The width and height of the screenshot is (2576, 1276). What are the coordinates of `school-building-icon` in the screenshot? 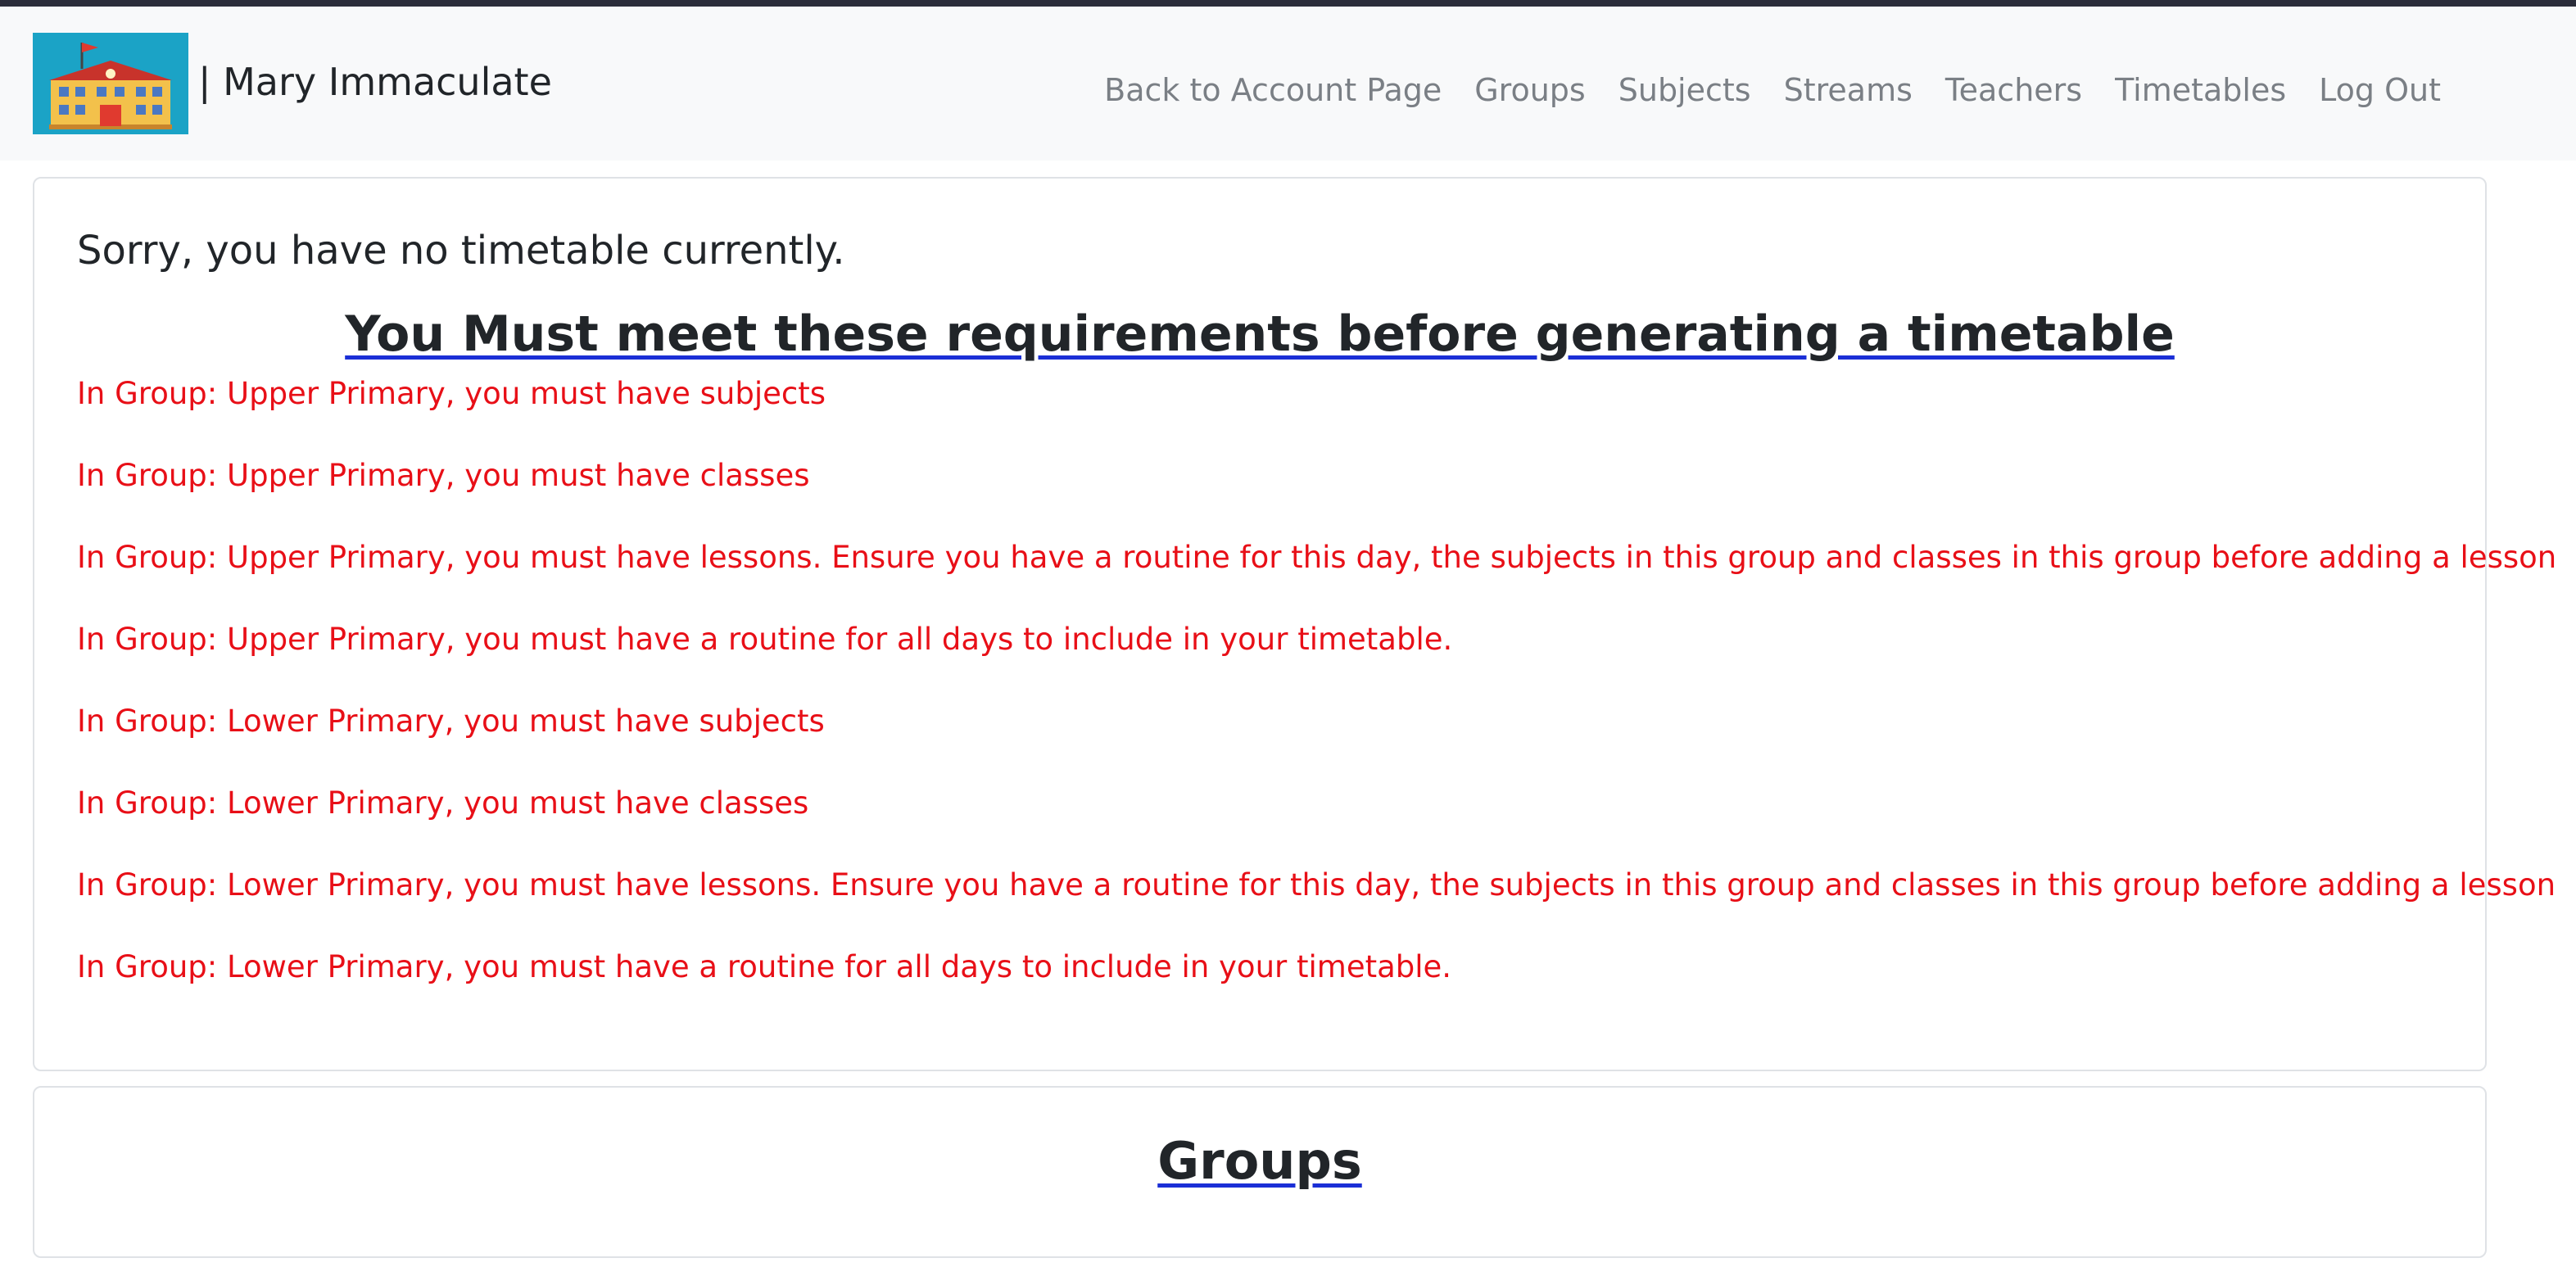 It's located at (110, 83).